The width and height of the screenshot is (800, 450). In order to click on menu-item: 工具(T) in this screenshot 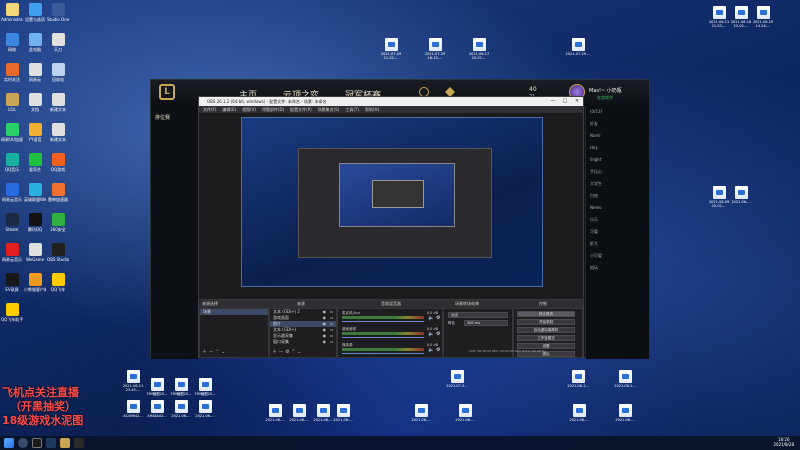, I will do `click(352, 109)`.